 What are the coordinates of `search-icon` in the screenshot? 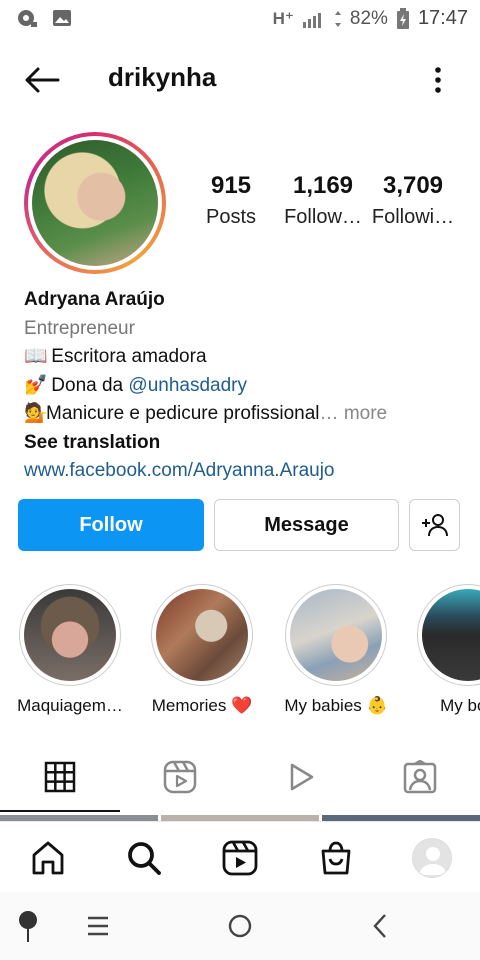 It's located at (144, 858).